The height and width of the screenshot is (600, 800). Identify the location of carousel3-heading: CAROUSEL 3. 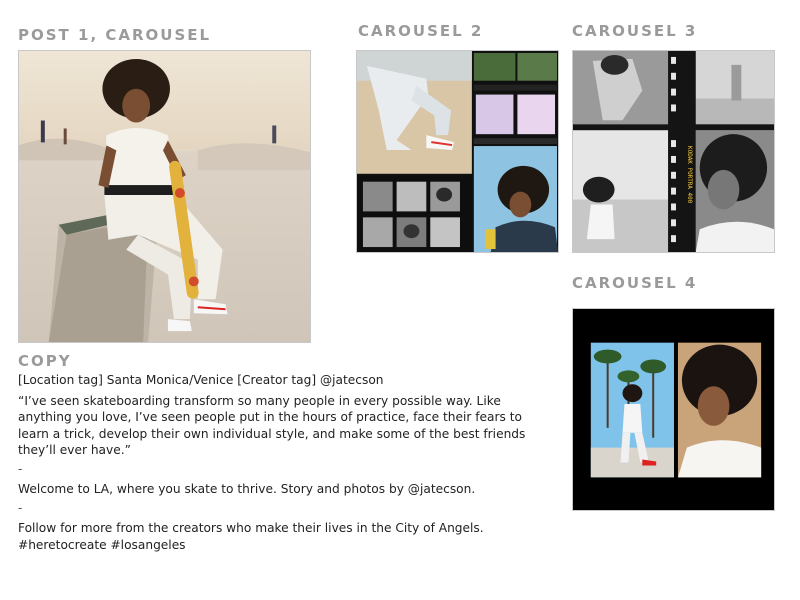
(635, 31).